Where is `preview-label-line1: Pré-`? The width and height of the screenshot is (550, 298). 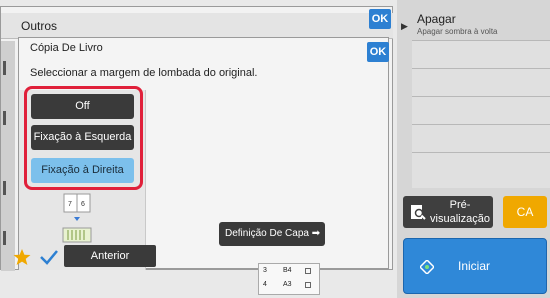 preview-label-line1: Pré- is located at coordinates (460, 205).